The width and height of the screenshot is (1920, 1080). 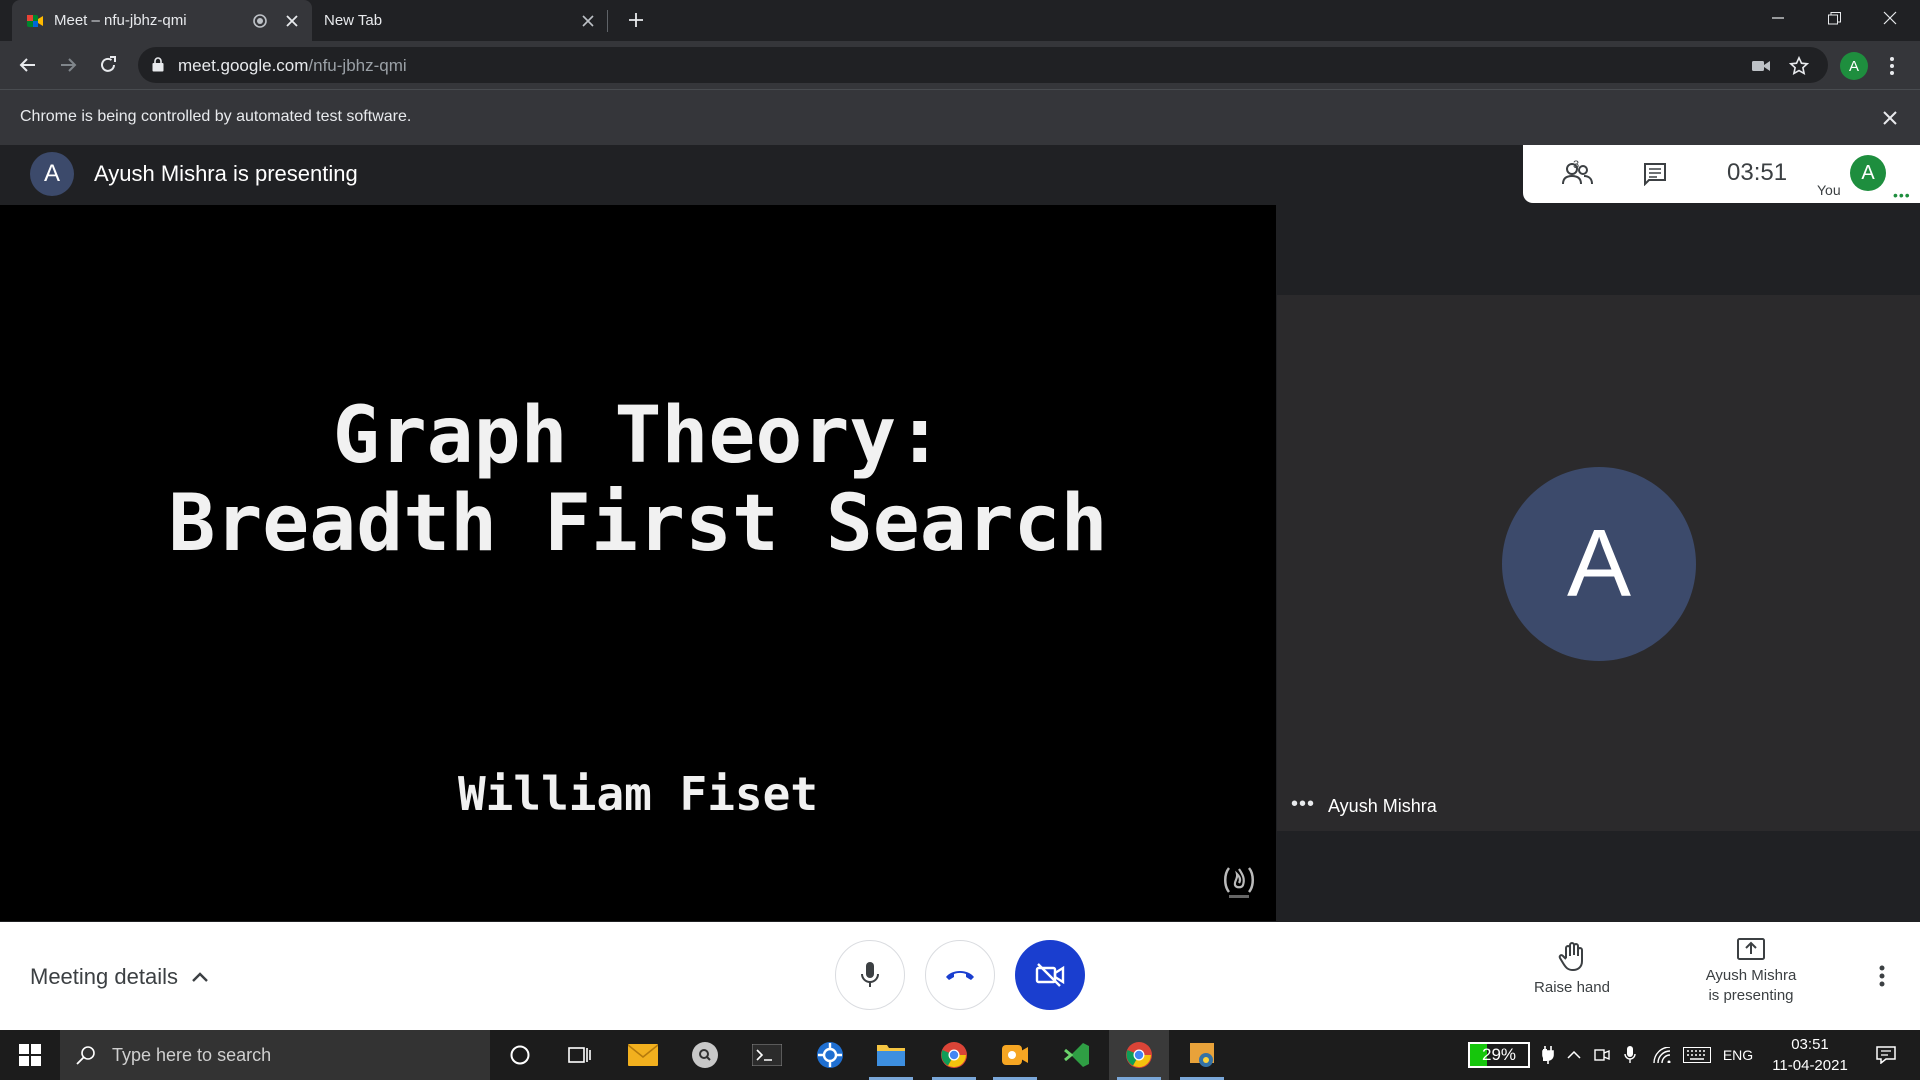 I want to click on task-view-icon, so click(x=579, y=1055).